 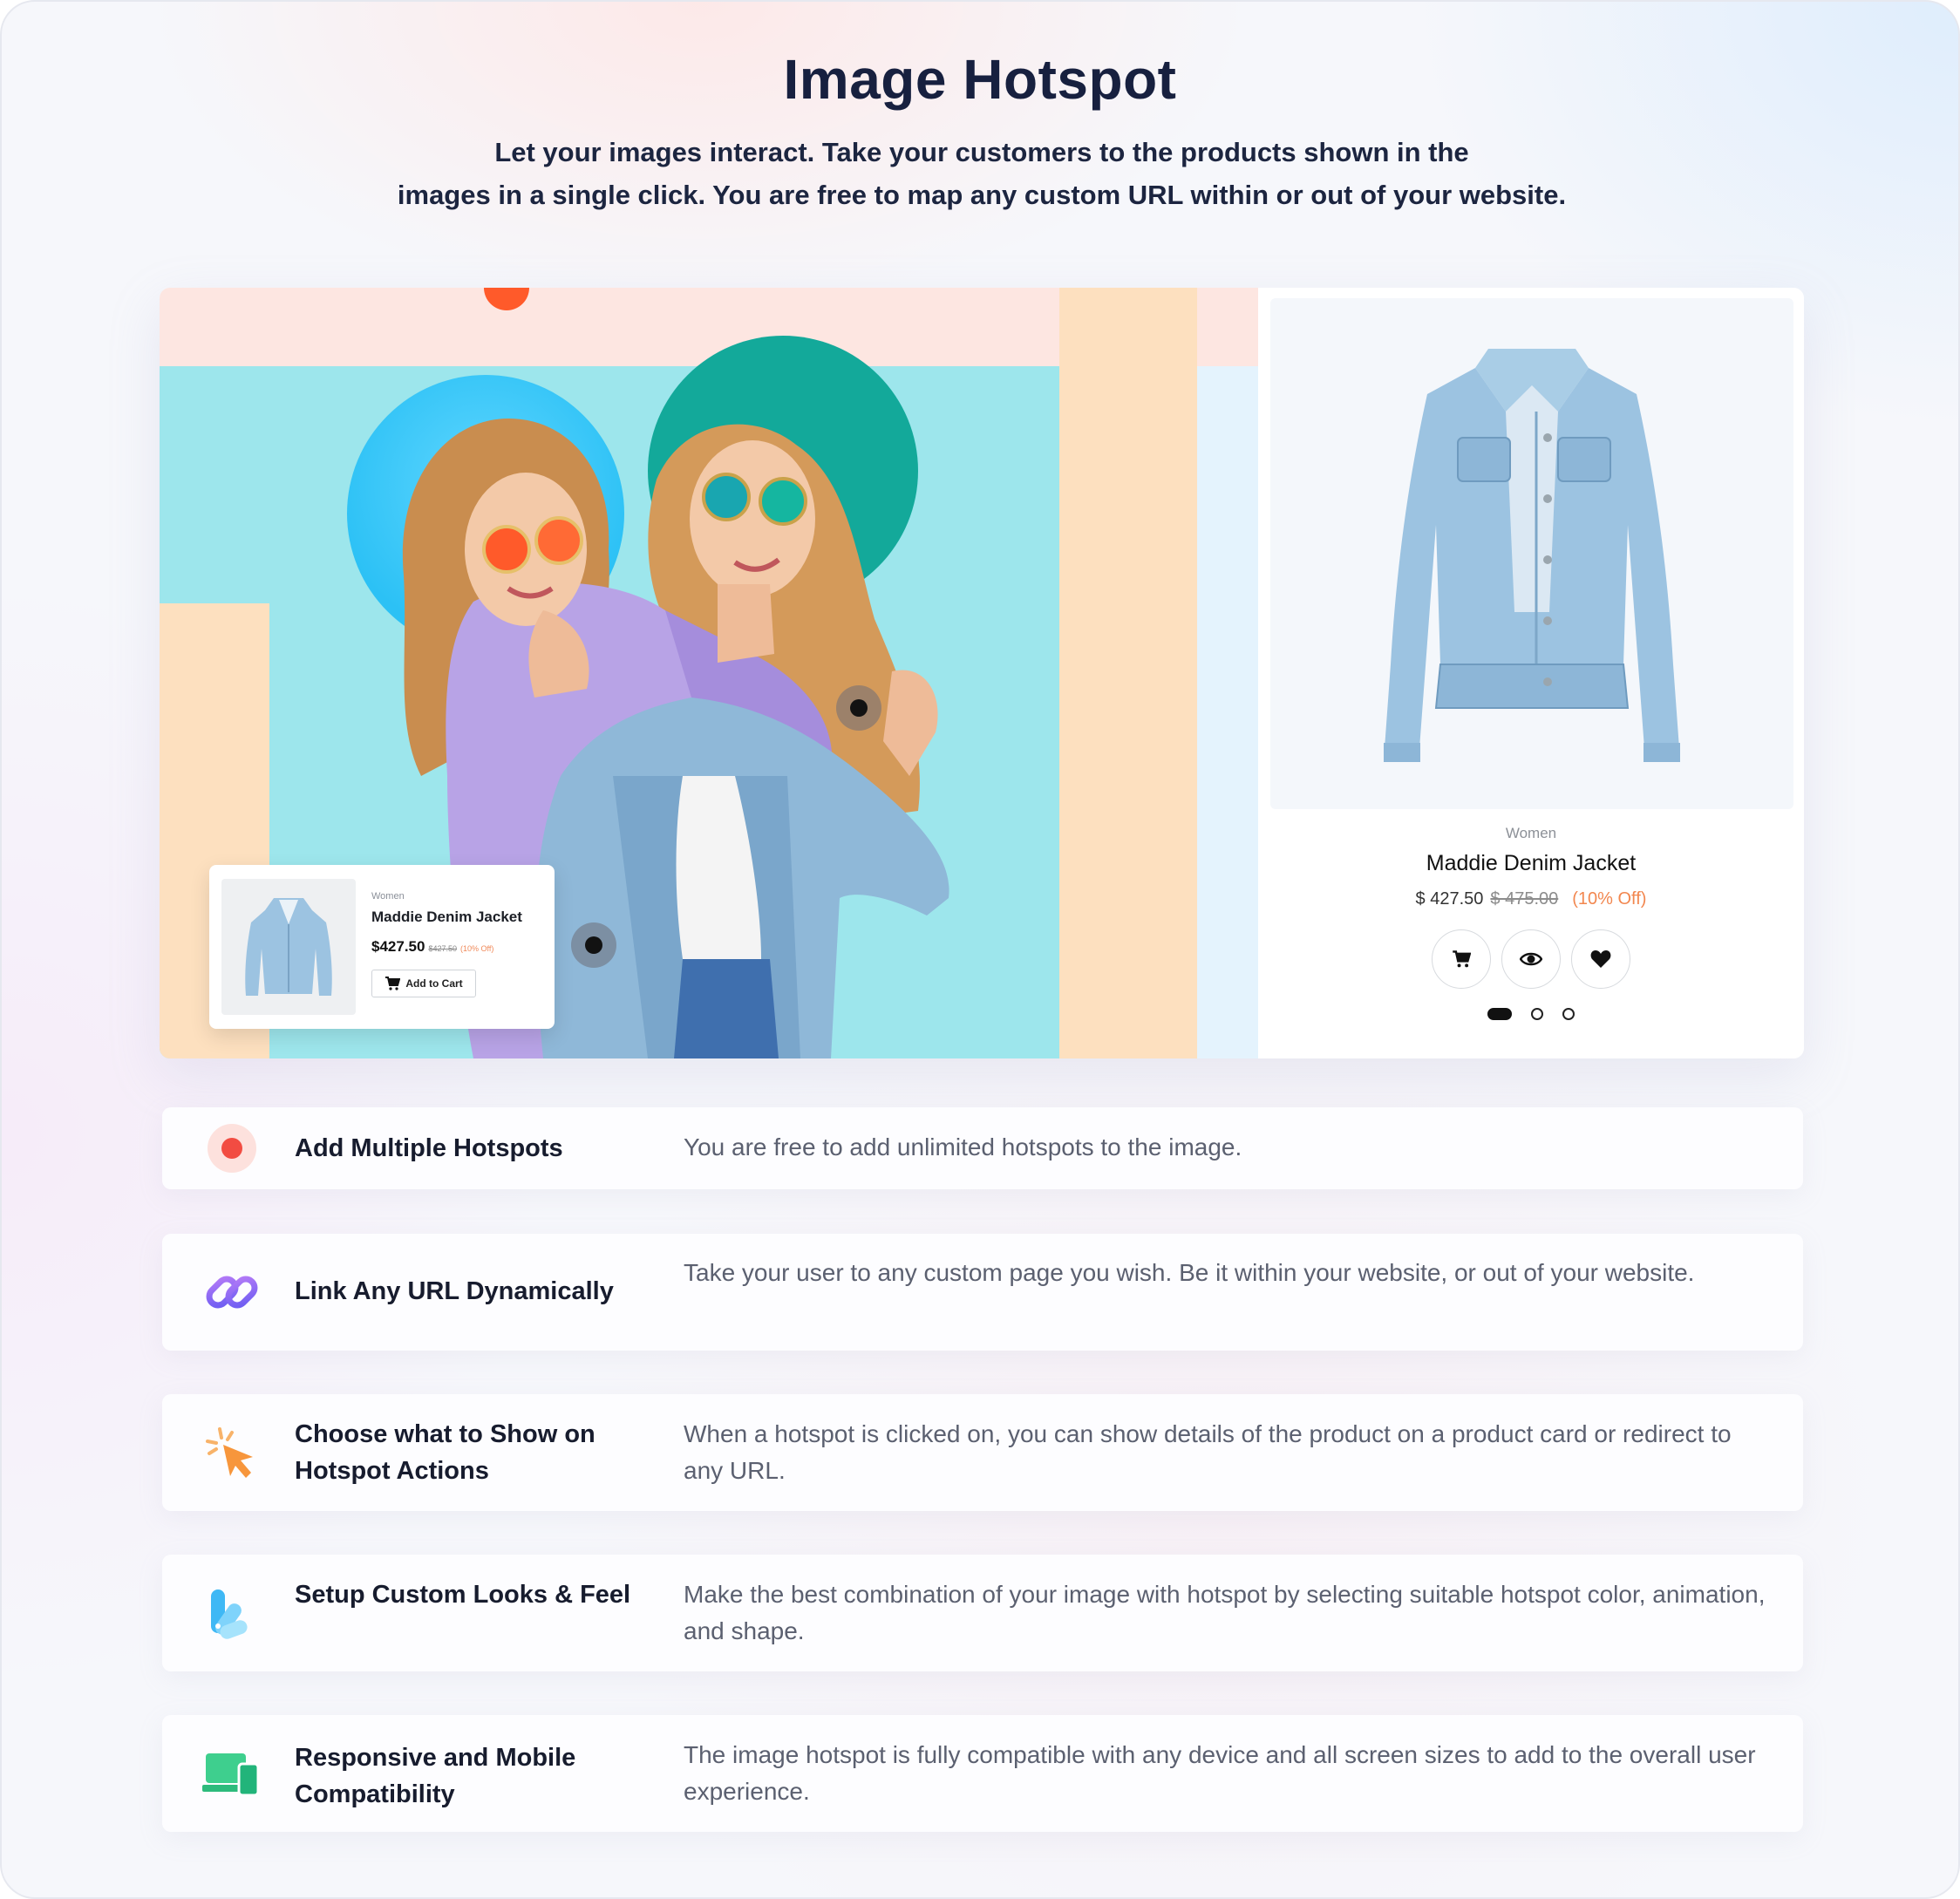 What do you see at coordinates (231, 1775) in the screenshot?
I see `devices-icon` at bounding box center [231, 1775].